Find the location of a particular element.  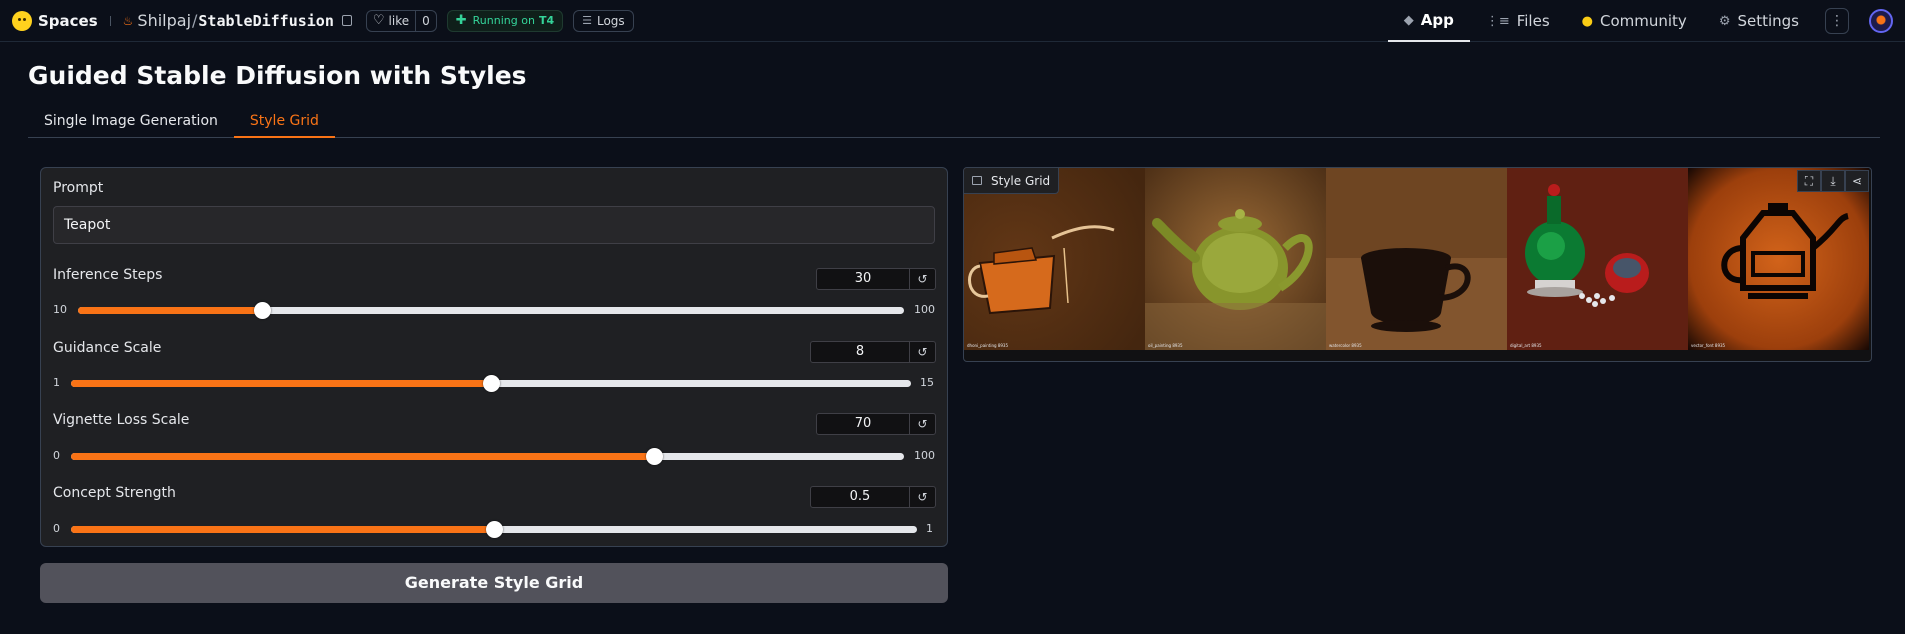

gear-icon: ⚙ is located at coordinates (1724, 21).